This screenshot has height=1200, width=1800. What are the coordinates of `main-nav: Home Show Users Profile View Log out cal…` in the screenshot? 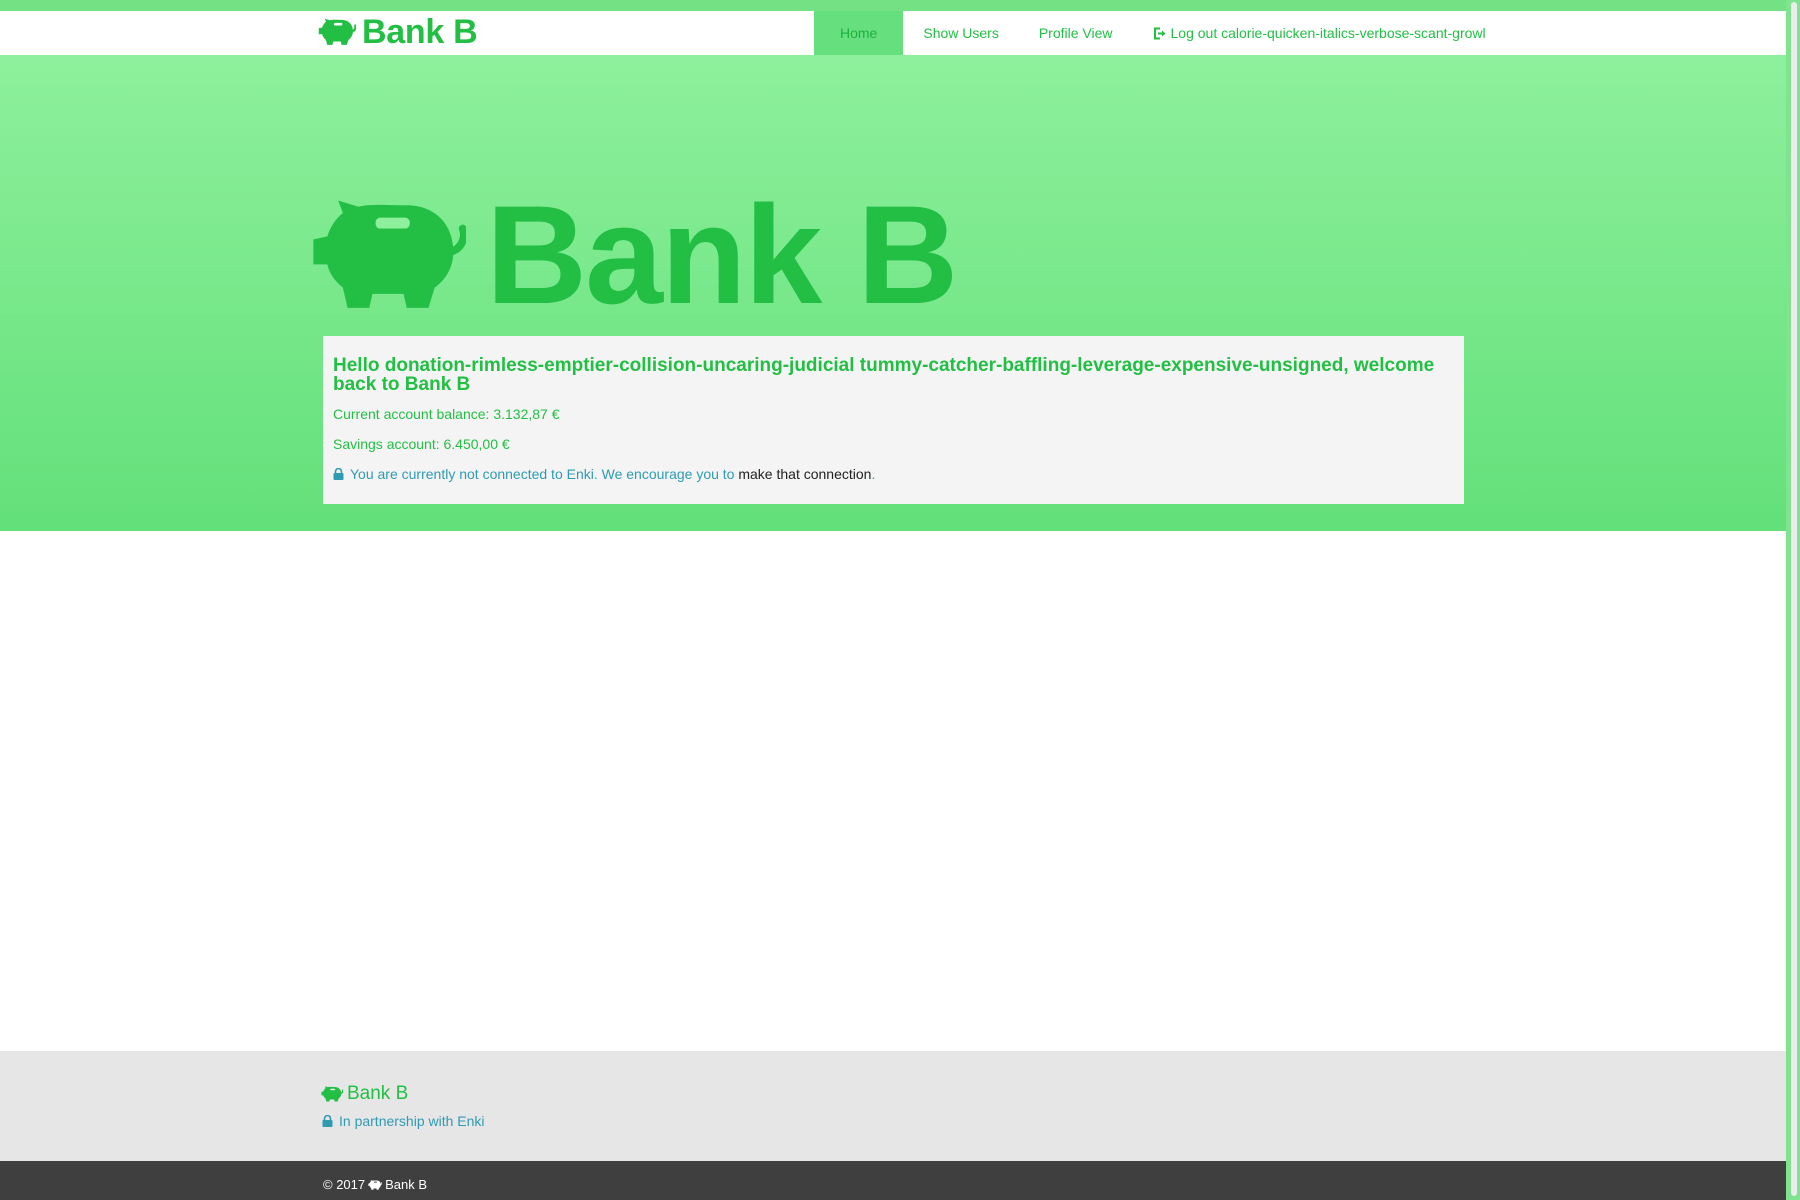 It's located at (1160, 33).